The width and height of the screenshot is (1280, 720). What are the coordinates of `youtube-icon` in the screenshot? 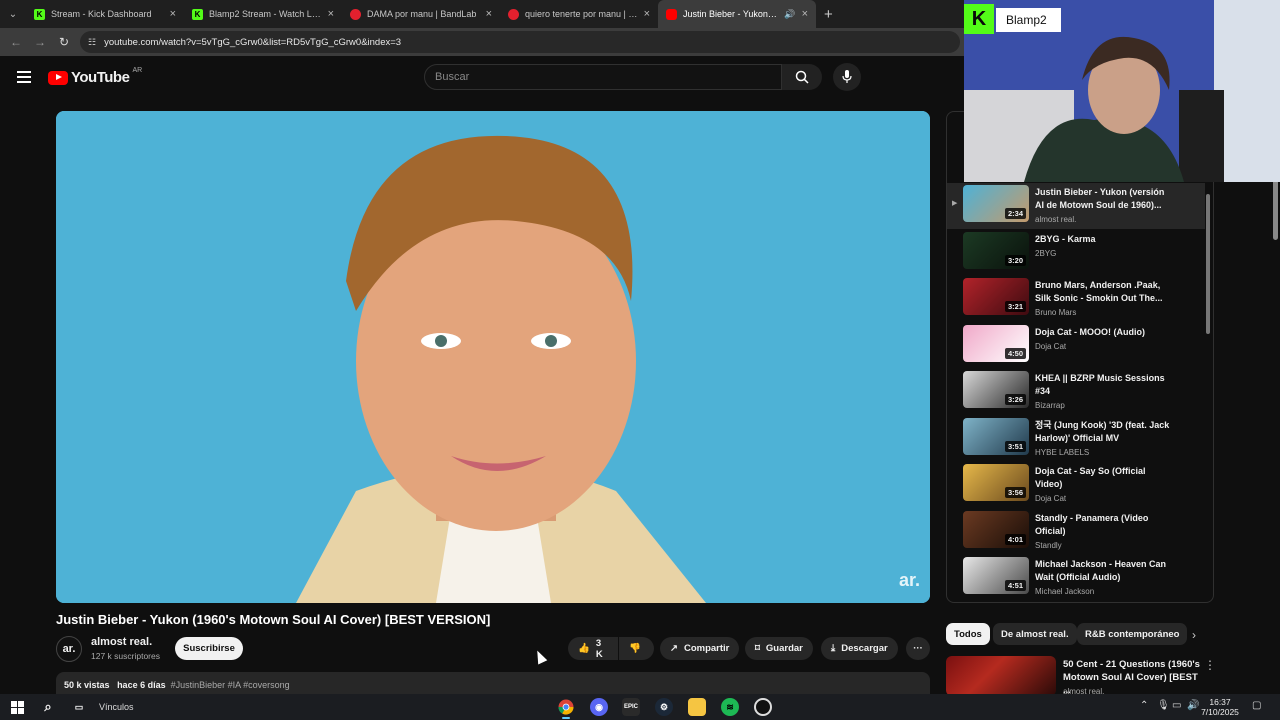 It's located at (671, 14).